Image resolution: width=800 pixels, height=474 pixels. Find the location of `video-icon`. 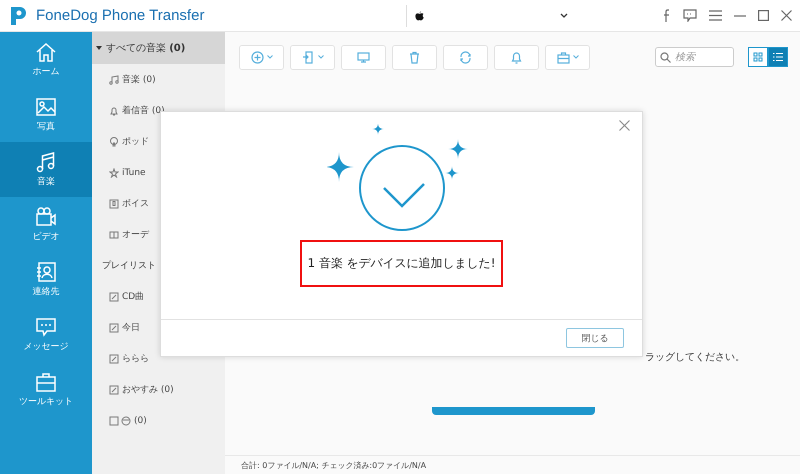

video-icon is located at coordinates (46, 217).